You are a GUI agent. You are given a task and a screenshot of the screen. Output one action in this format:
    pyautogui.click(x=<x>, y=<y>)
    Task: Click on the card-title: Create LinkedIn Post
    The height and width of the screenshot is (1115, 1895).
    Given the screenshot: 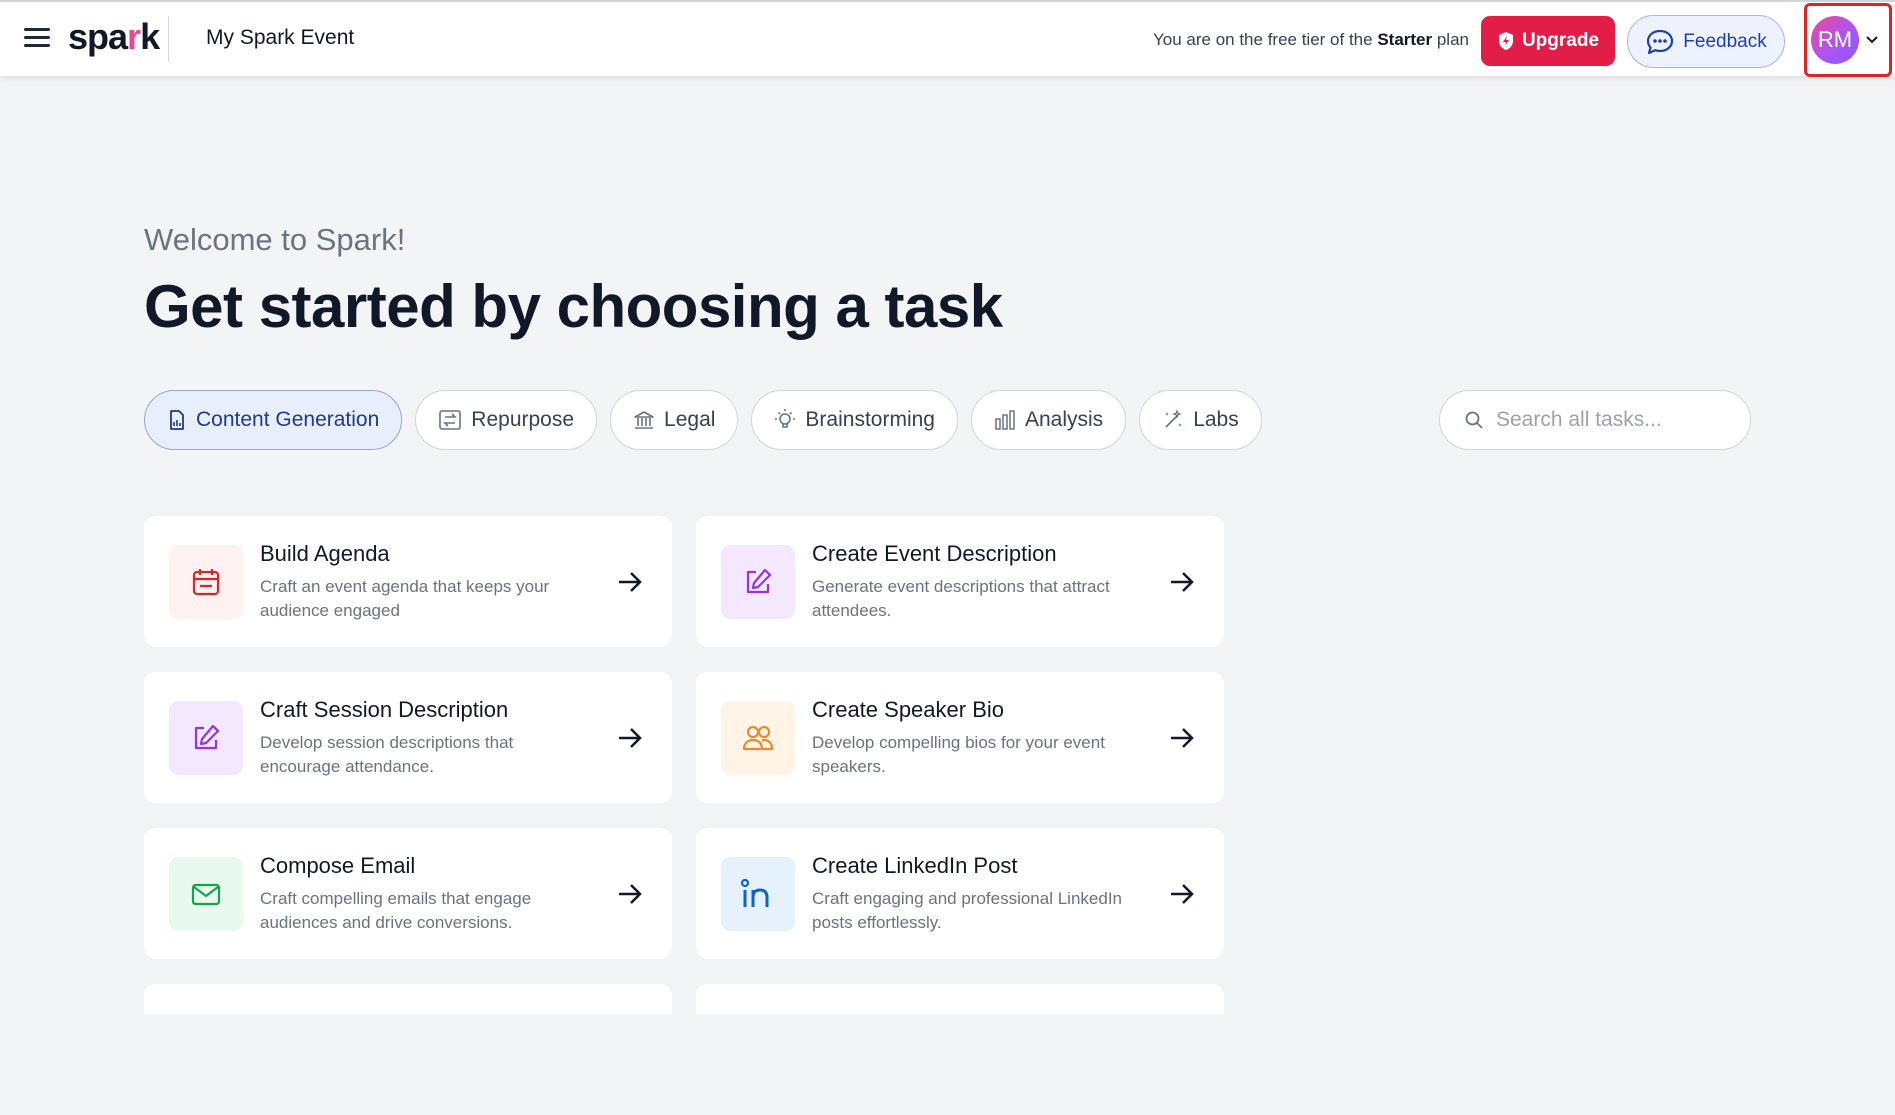 What is the action you would take?
    pyautogui.click(x=915, y=865)
    